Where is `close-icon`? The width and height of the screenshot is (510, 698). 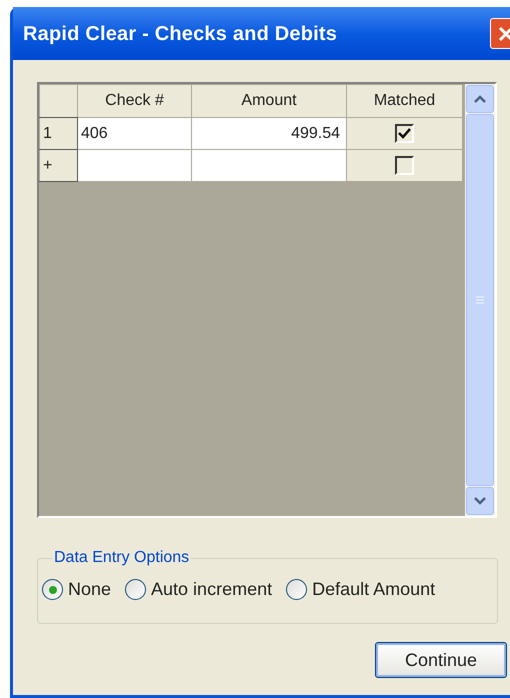 close-icon is located at coordinates (503, 33).